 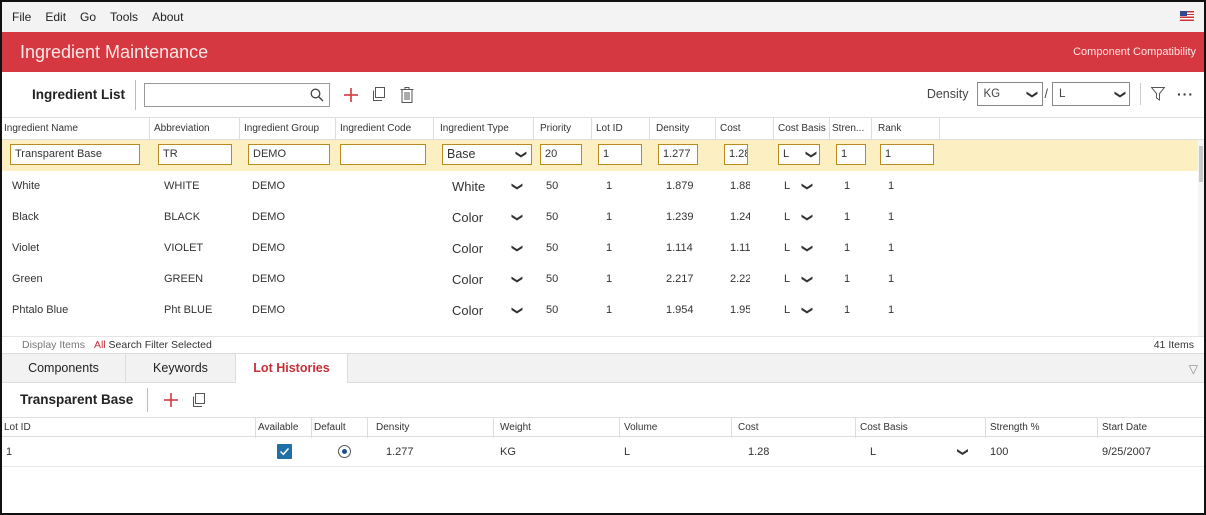 I want to click on col-ingredient-group: Ingredient Group, so click(x=288, y=129).